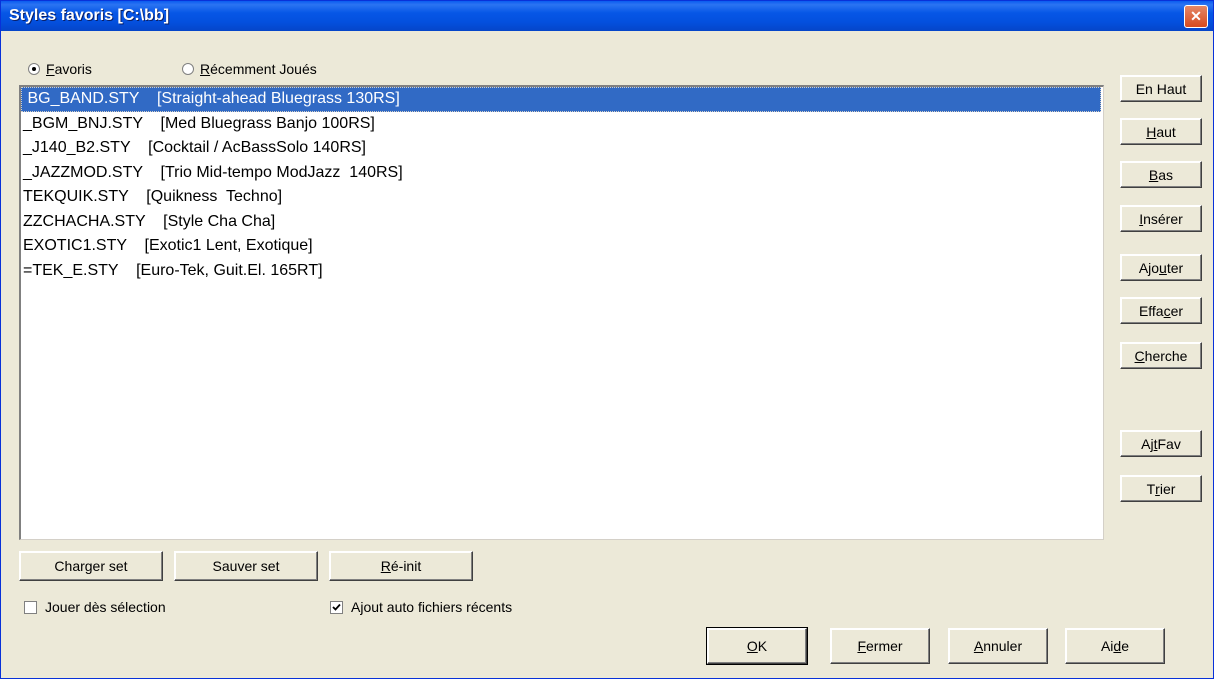 The width and height of the screenshot is (1214, 679). I want to click on play-on-select-option: Jouer dès sélection, so click(95, 607).